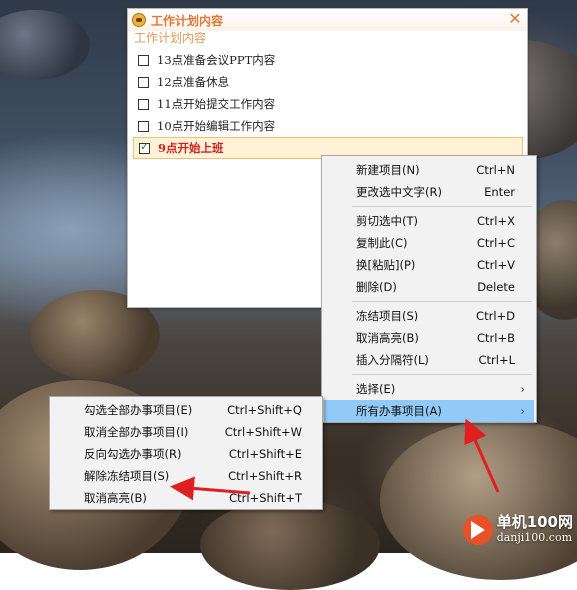  Describe the element at coordinates (534, 537) in the screenshot. I see `watermark-domain: danji100.com` at that location.